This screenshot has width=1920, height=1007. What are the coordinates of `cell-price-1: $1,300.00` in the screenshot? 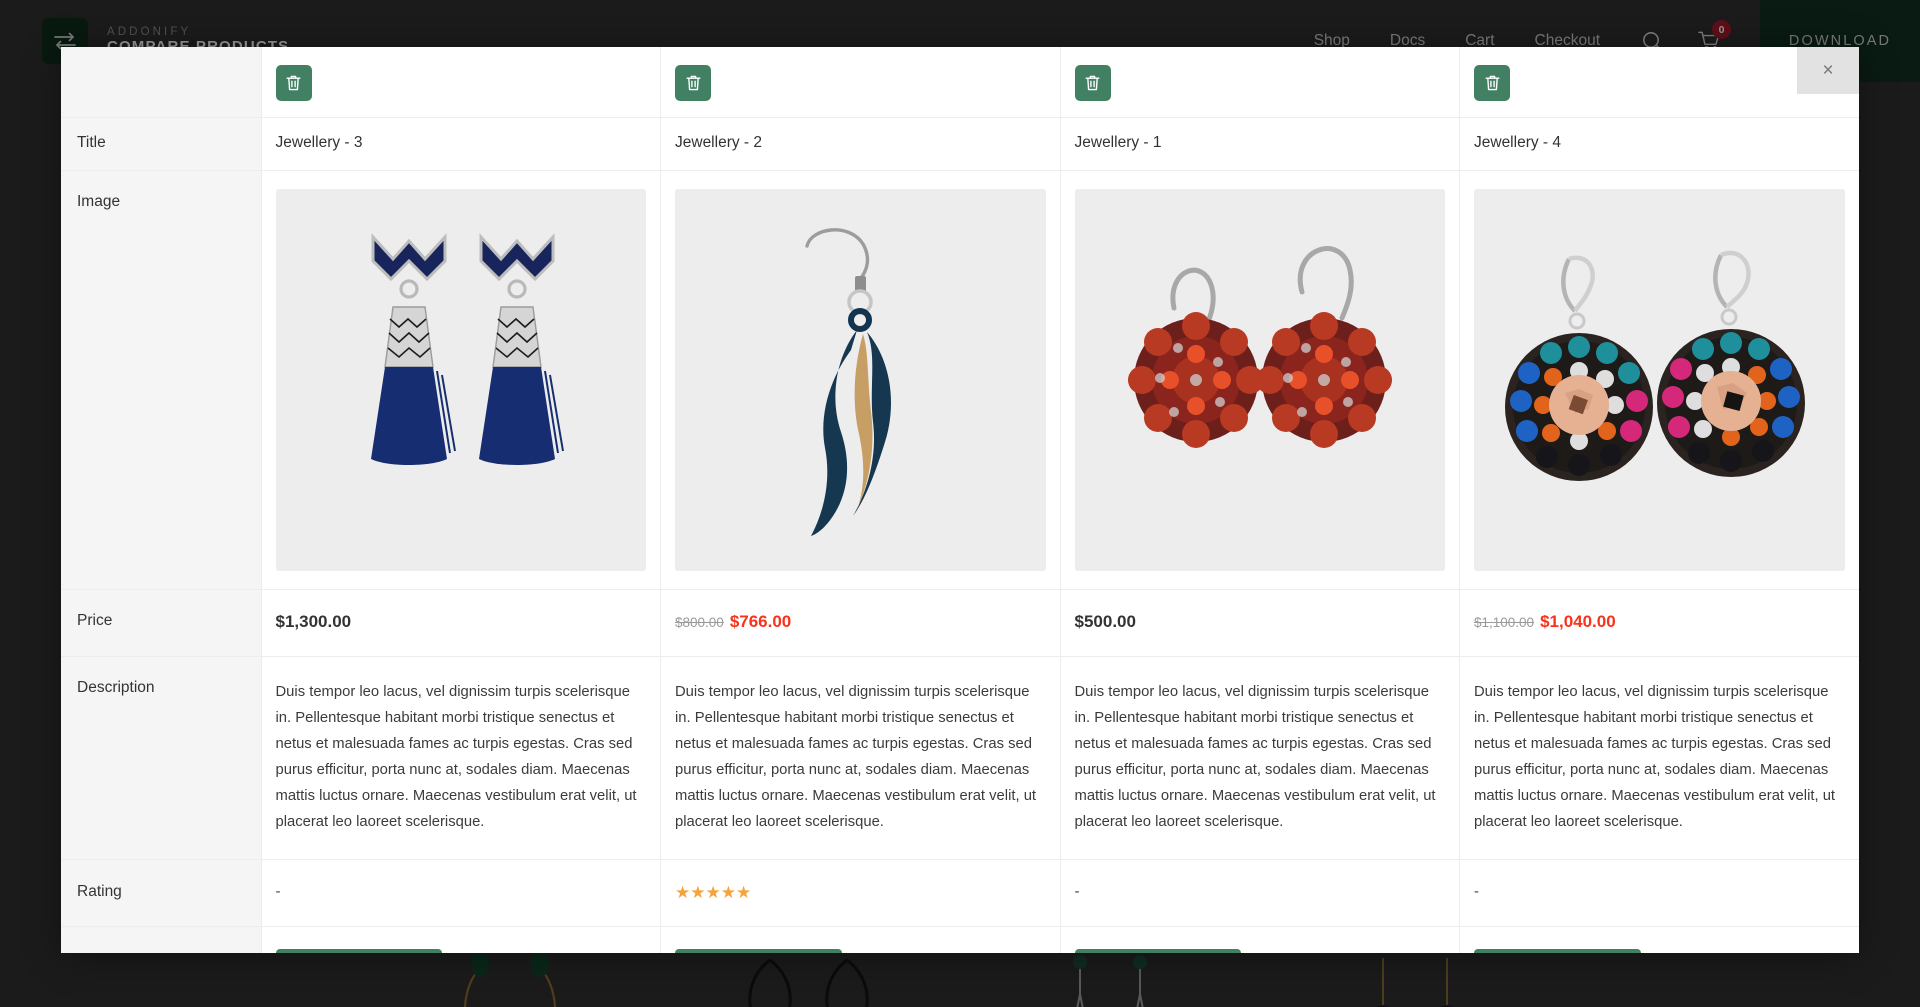 It's located at (460, 623).